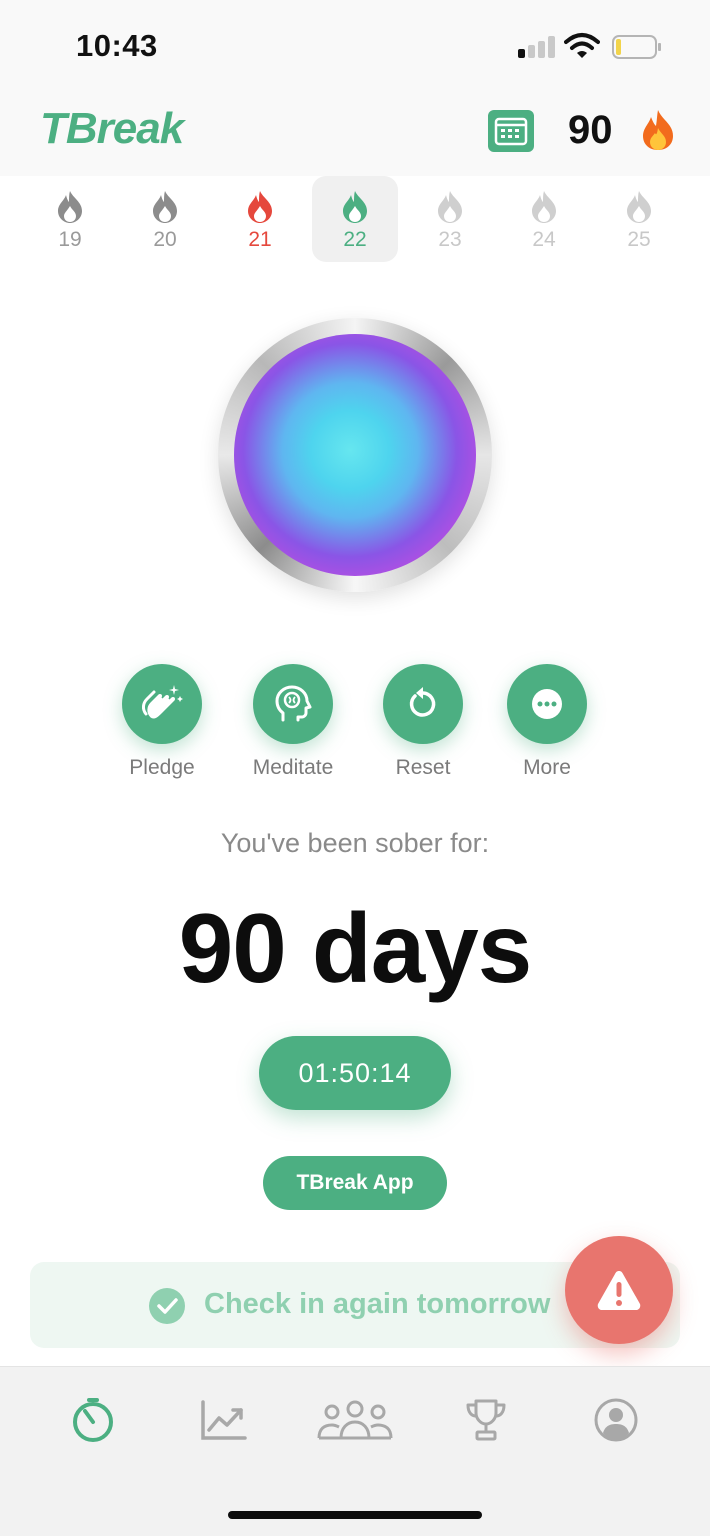 Image resolution: width=710 pixels, height=1536 pixels. I want to click on calendar-icon, so click(511, 131).